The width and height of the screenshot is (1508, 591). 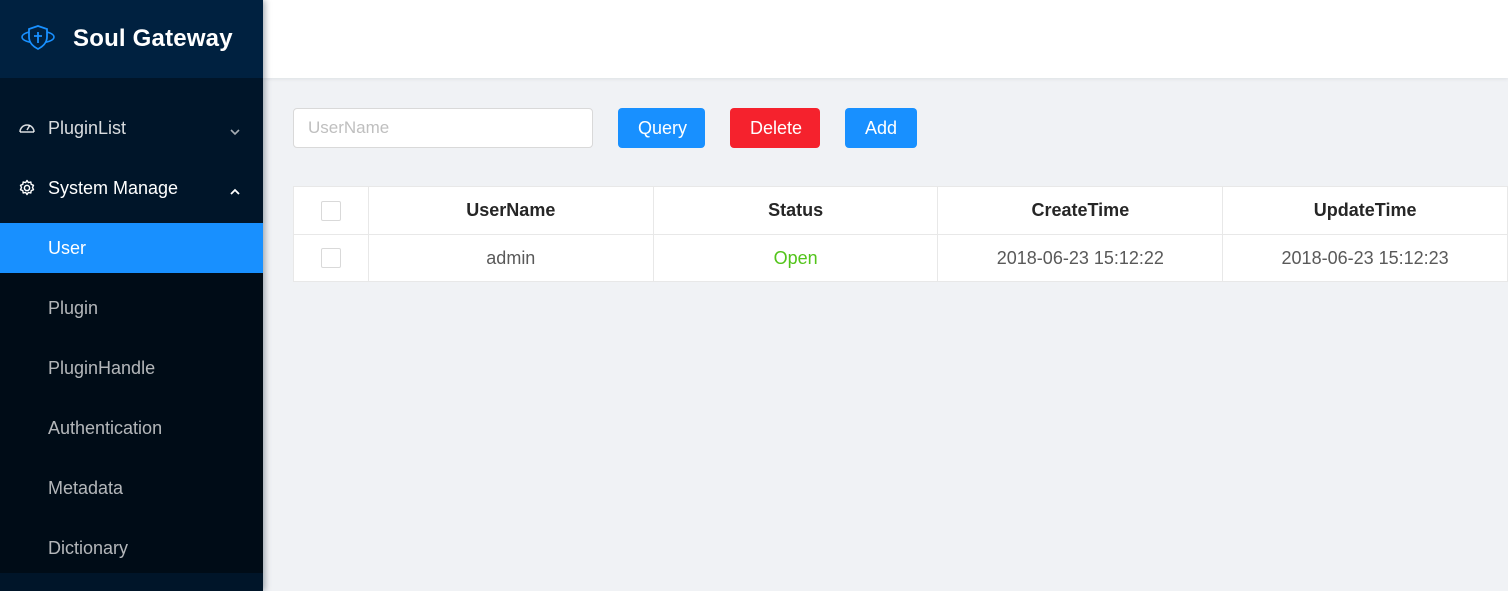 I want to click on cell-username: admin, so click(x=511, y=258).